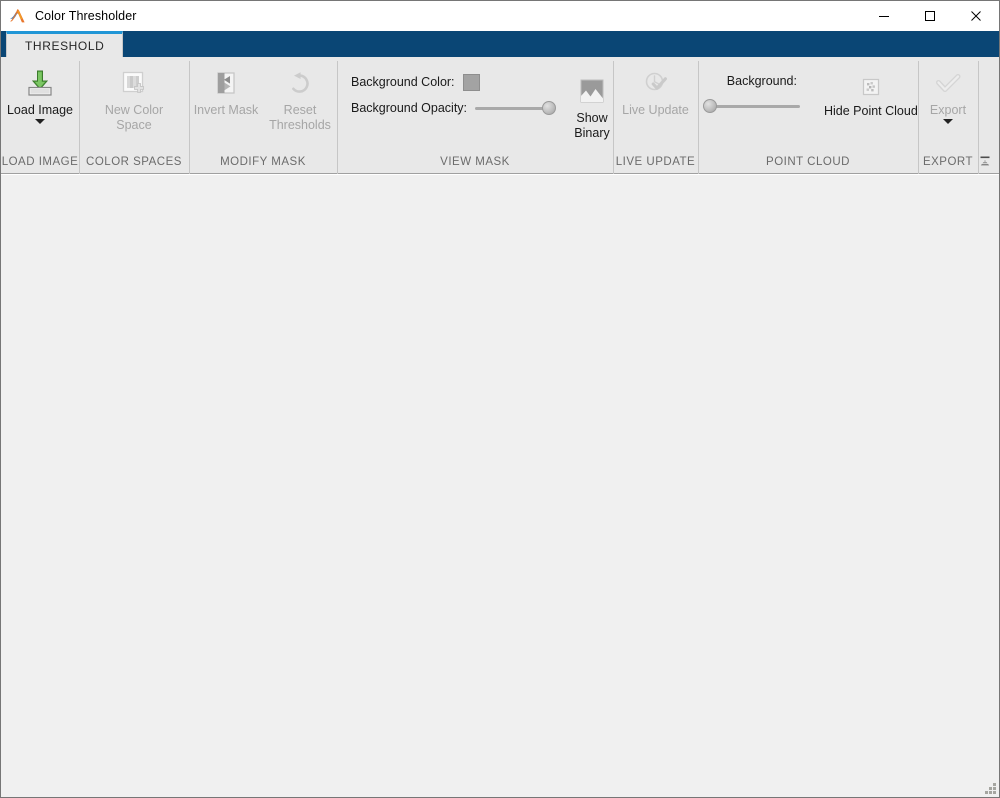 This screenshot has height=798, width=1000. What do you see at coordinates (990, 788) in the screenshot?
I see `resize-grip` at bounding box center [990, 788].